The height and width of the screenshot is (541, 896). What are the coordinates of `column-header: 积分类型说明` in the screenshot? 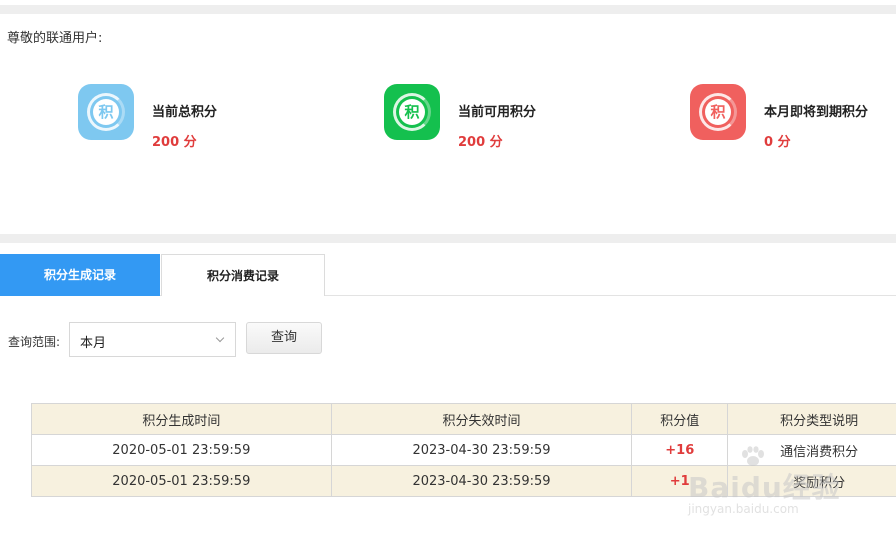 It's located at (811, 419).